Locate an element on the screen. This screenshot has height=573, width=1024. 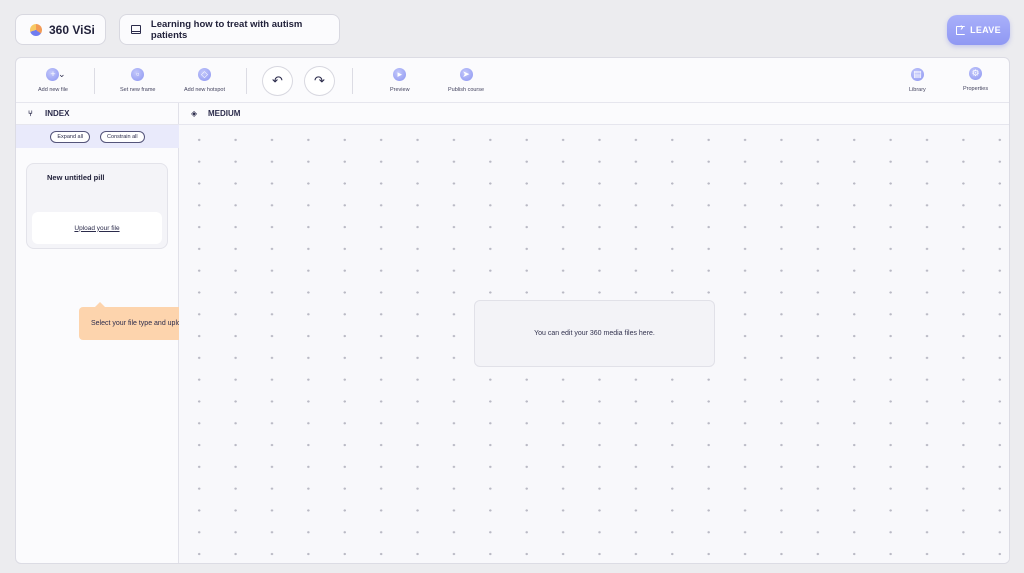
gear-icon: ⚙ is located at coordinates (976, 73).